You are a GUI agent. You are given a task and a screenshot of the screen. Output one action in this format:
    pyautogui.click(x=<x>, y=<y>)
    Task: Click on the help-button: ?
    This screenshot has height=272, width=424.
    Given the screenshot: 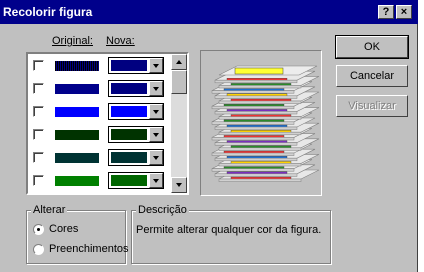 What is the action you would take?
    pyautogui.click(x=386, y=12)
    